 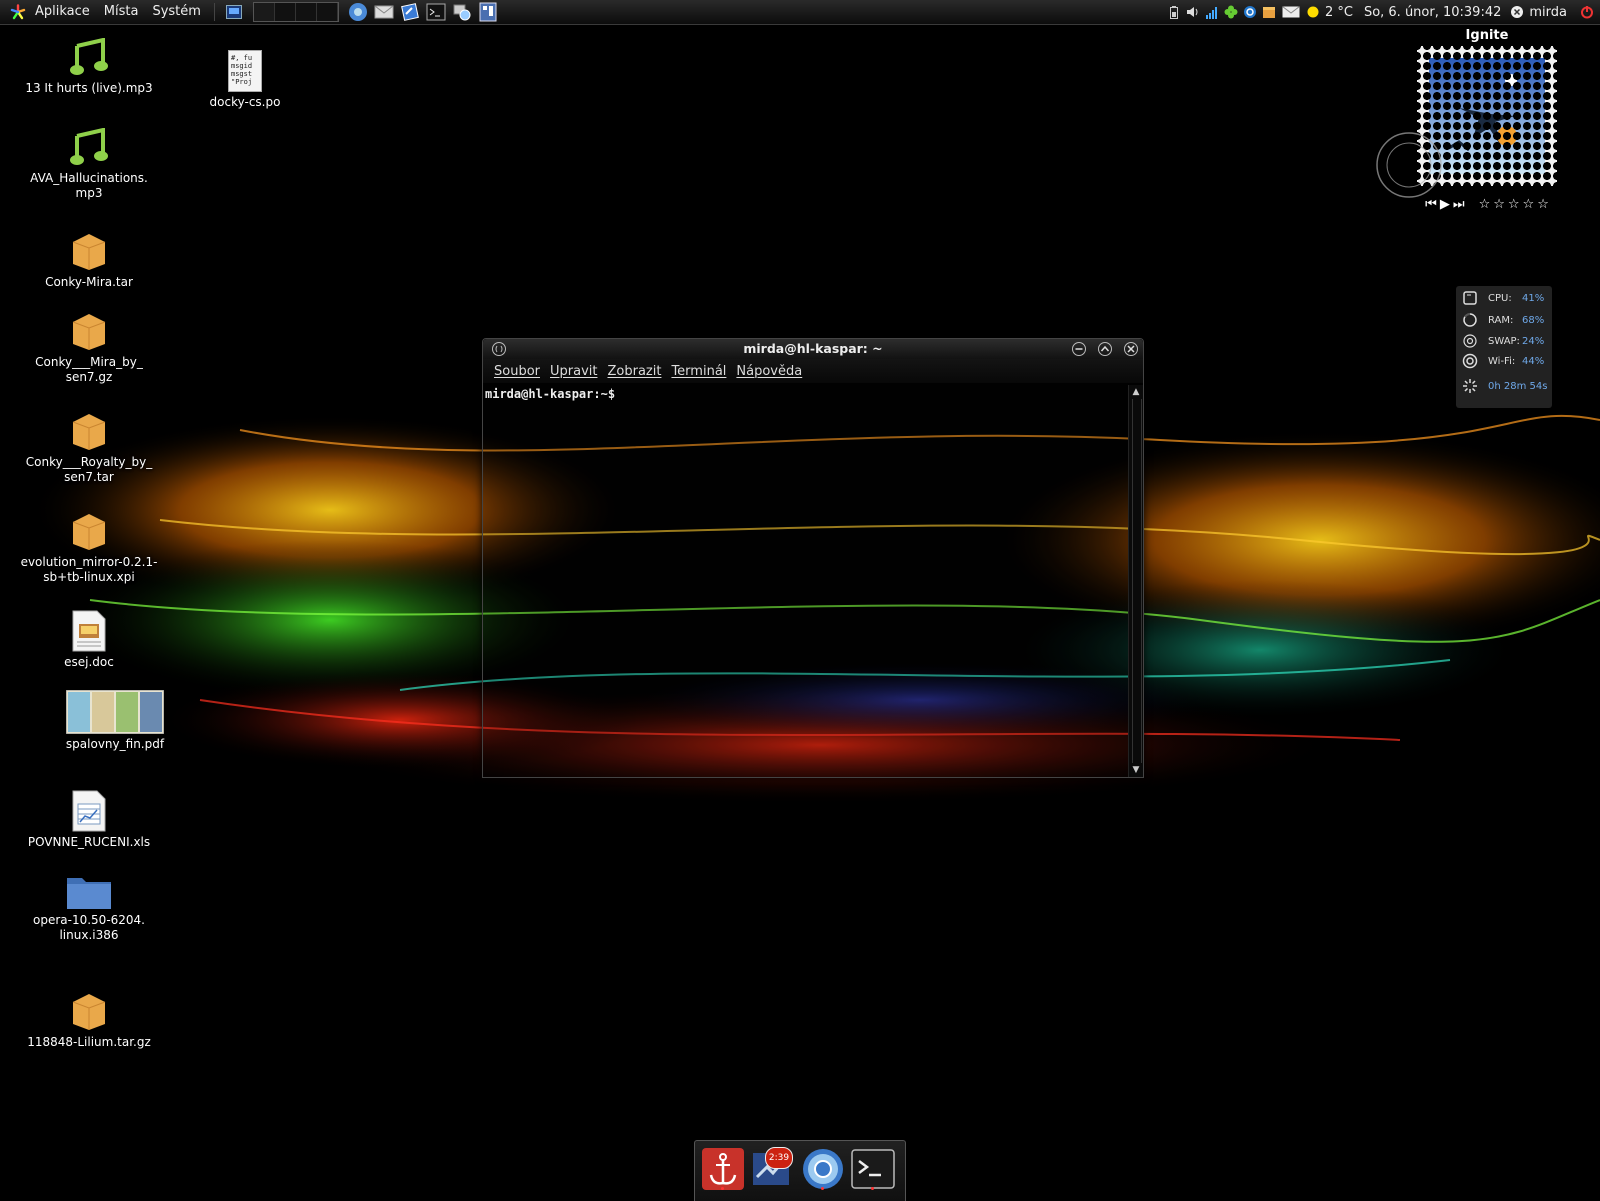 What do you see at coordinates (1470, 298) in the screenshot?
I see `cpu-icon` at bounding box center [1470, 298].